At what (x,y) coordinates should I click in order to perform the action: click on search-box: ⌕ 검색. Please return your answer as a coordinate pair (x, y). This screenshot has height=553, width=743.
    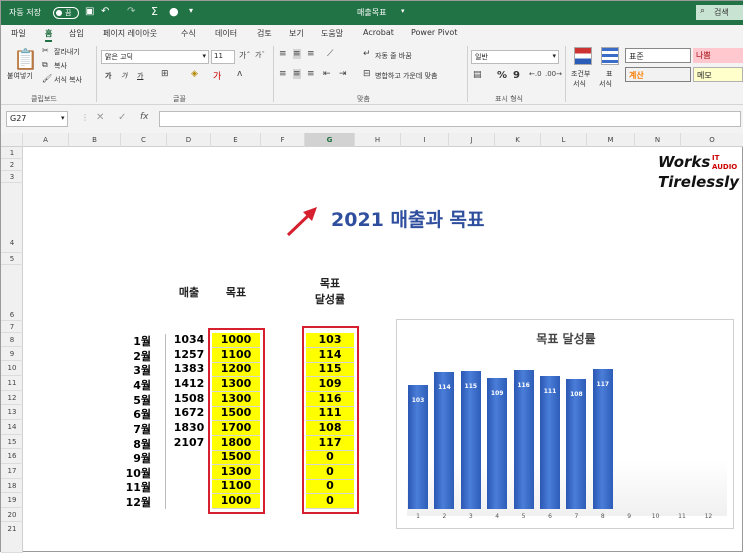
    Looking at the image, I should click on (719, 12).